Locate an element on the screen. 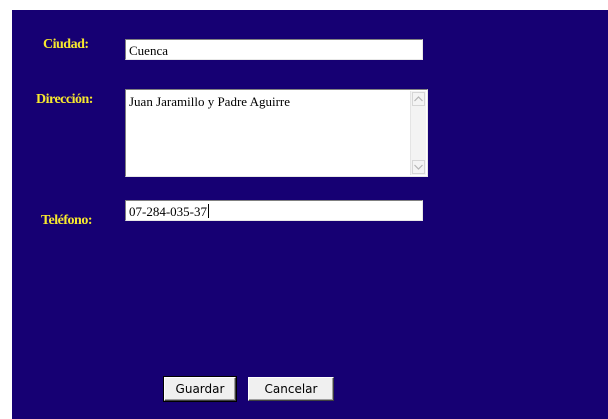  telefono-input: 07-284-035-37 is located at coordinates (274, 210).